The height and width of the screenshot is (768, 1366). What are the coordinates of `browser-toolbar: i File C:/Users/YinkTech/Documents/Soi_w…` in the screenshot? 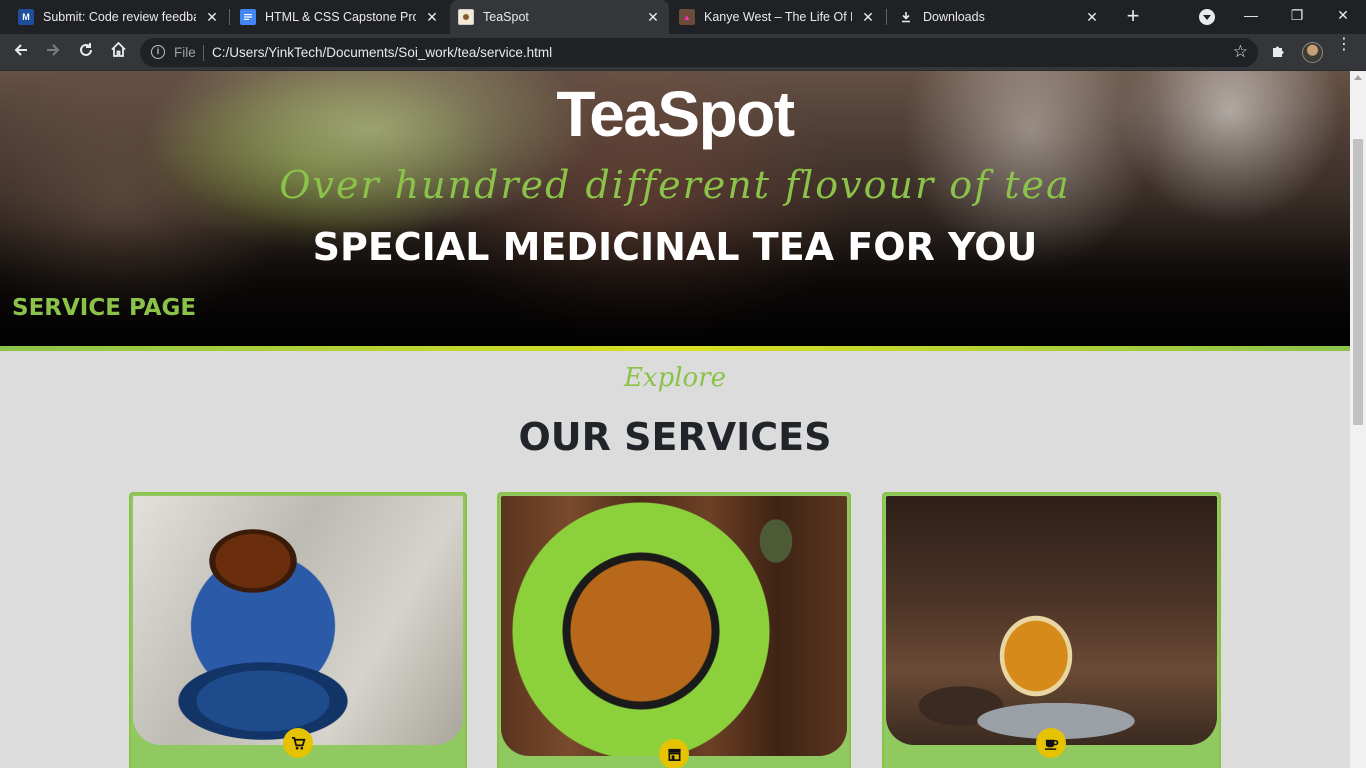 It's located at (683, 52).